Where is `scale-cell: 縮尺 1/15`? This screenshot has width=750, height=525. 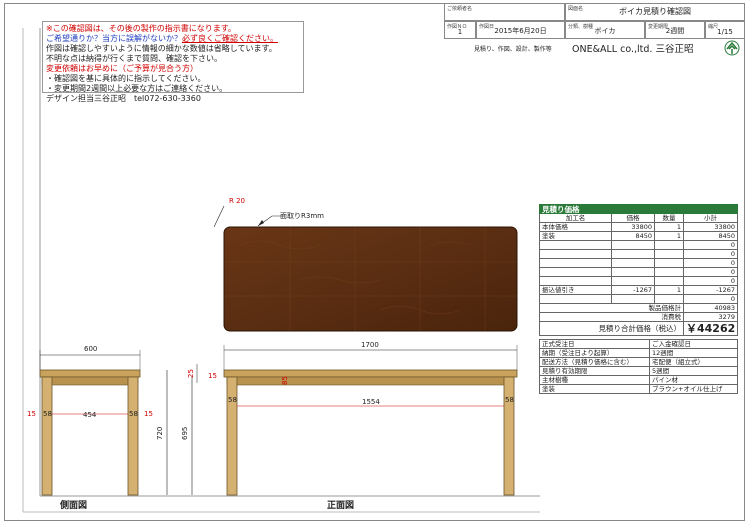
scale-cell: 縮尺 1/15 is located at coordinates (725, 30).